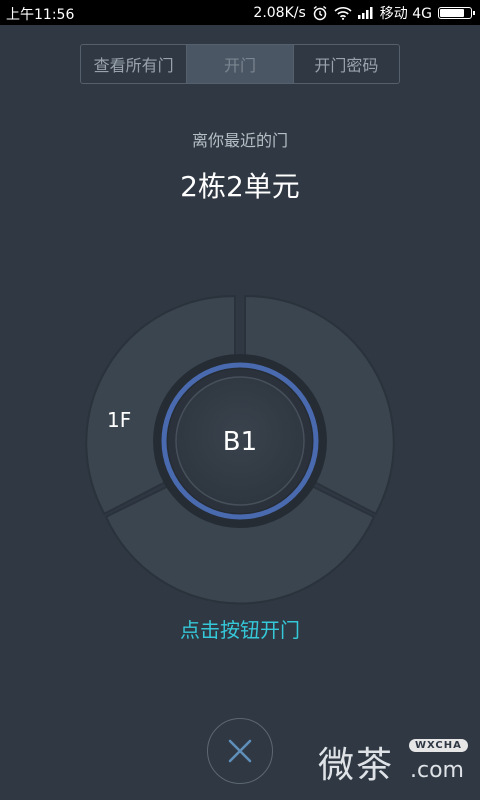  Describe the element at coordinates (343, 13) in the screenshot. I see `wifi-icon` at that location.